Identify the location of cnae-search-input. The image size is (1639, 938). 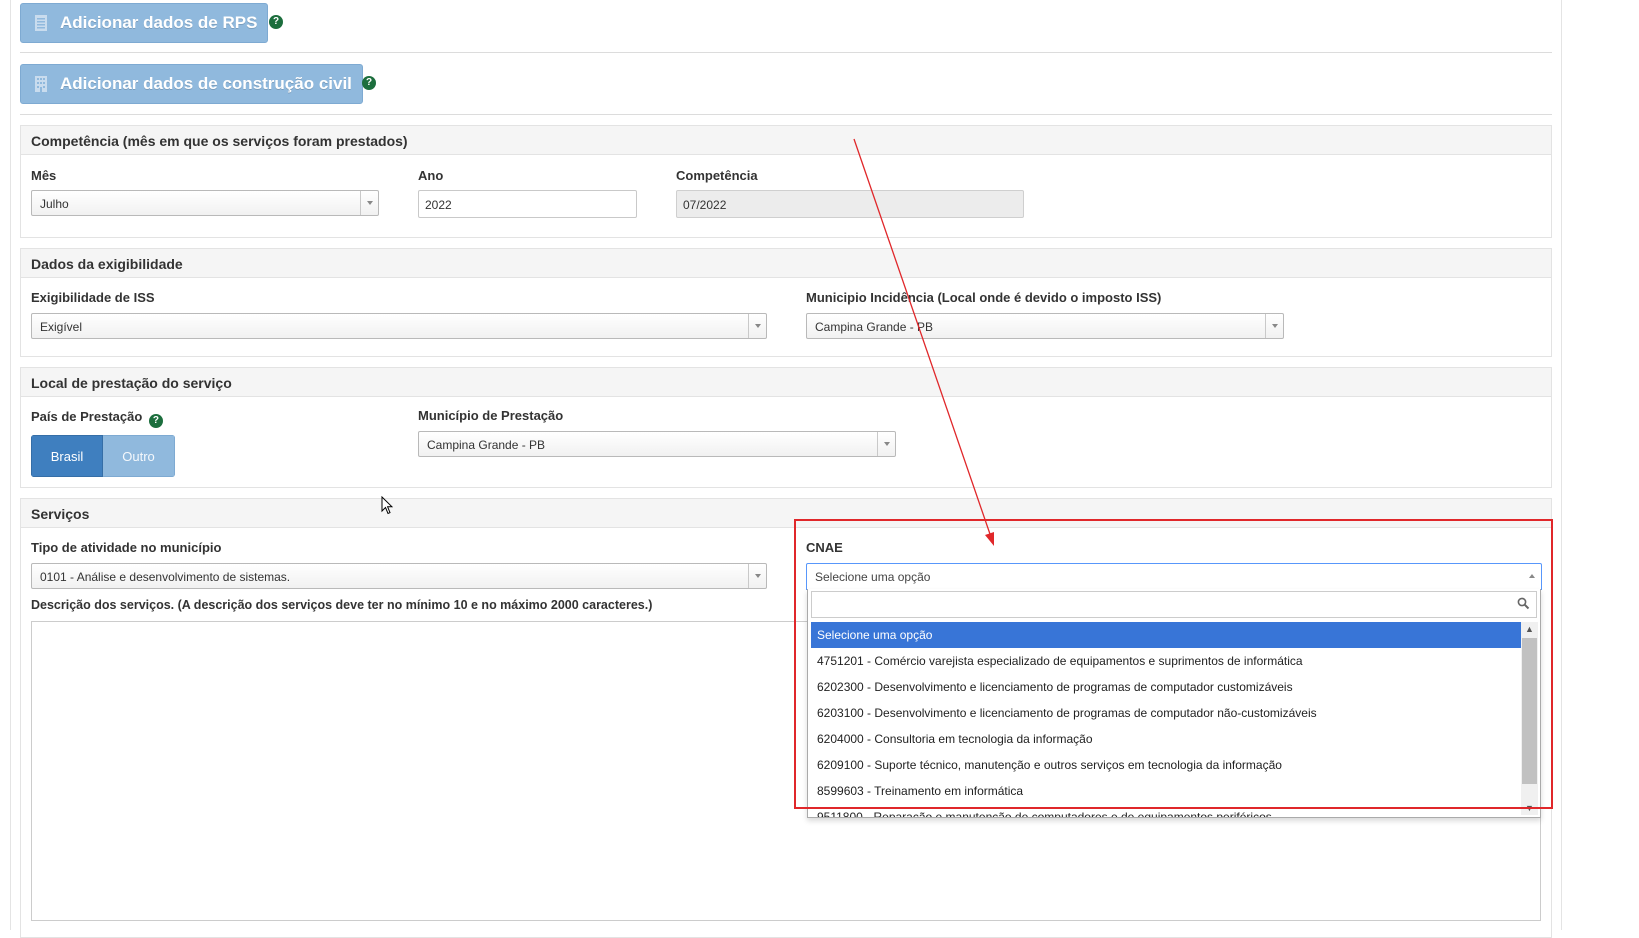
(1174, 604).